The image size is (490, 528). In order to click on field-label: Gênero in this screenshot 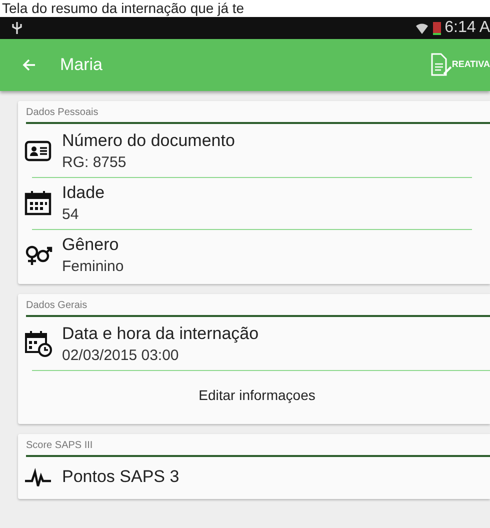, I will do `click(91, 245)`.